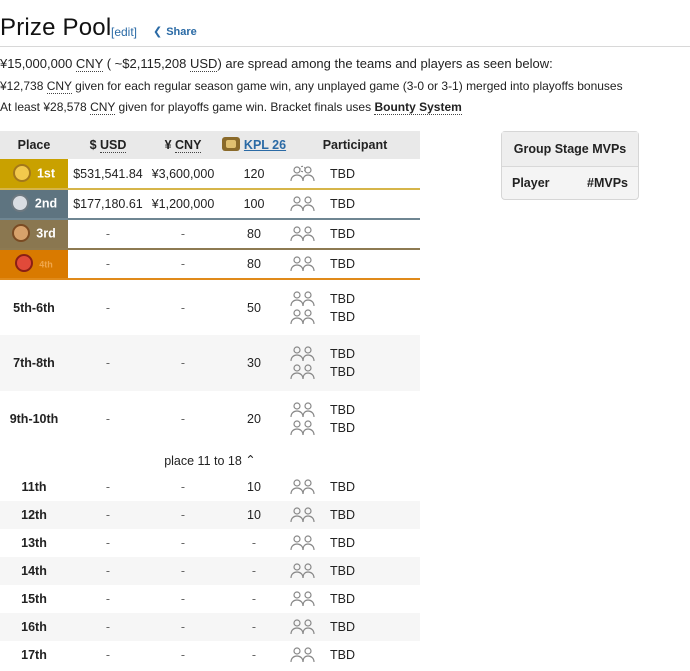  I want to click on place-cell: 15th, so click(34, 599).